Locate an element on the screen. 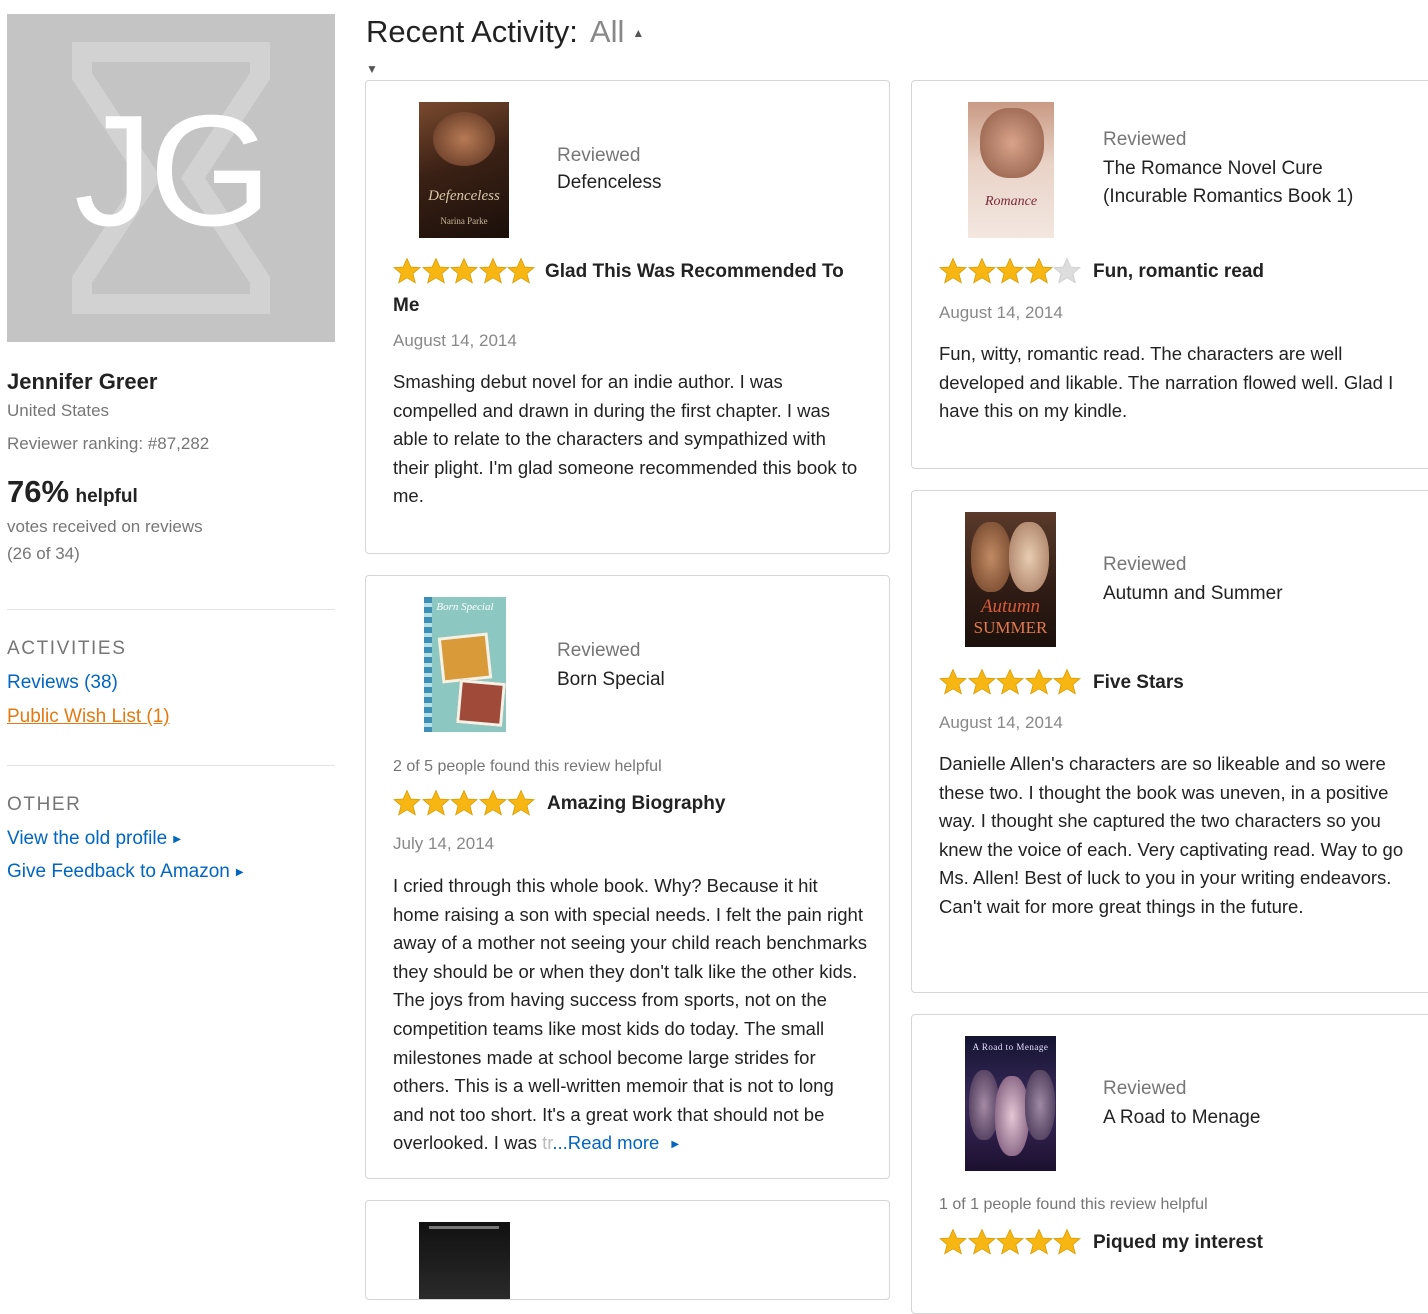 The width and height of the screenshot is (1428, 1314). other-heading: OTHER is located at coordinates (44, 804).